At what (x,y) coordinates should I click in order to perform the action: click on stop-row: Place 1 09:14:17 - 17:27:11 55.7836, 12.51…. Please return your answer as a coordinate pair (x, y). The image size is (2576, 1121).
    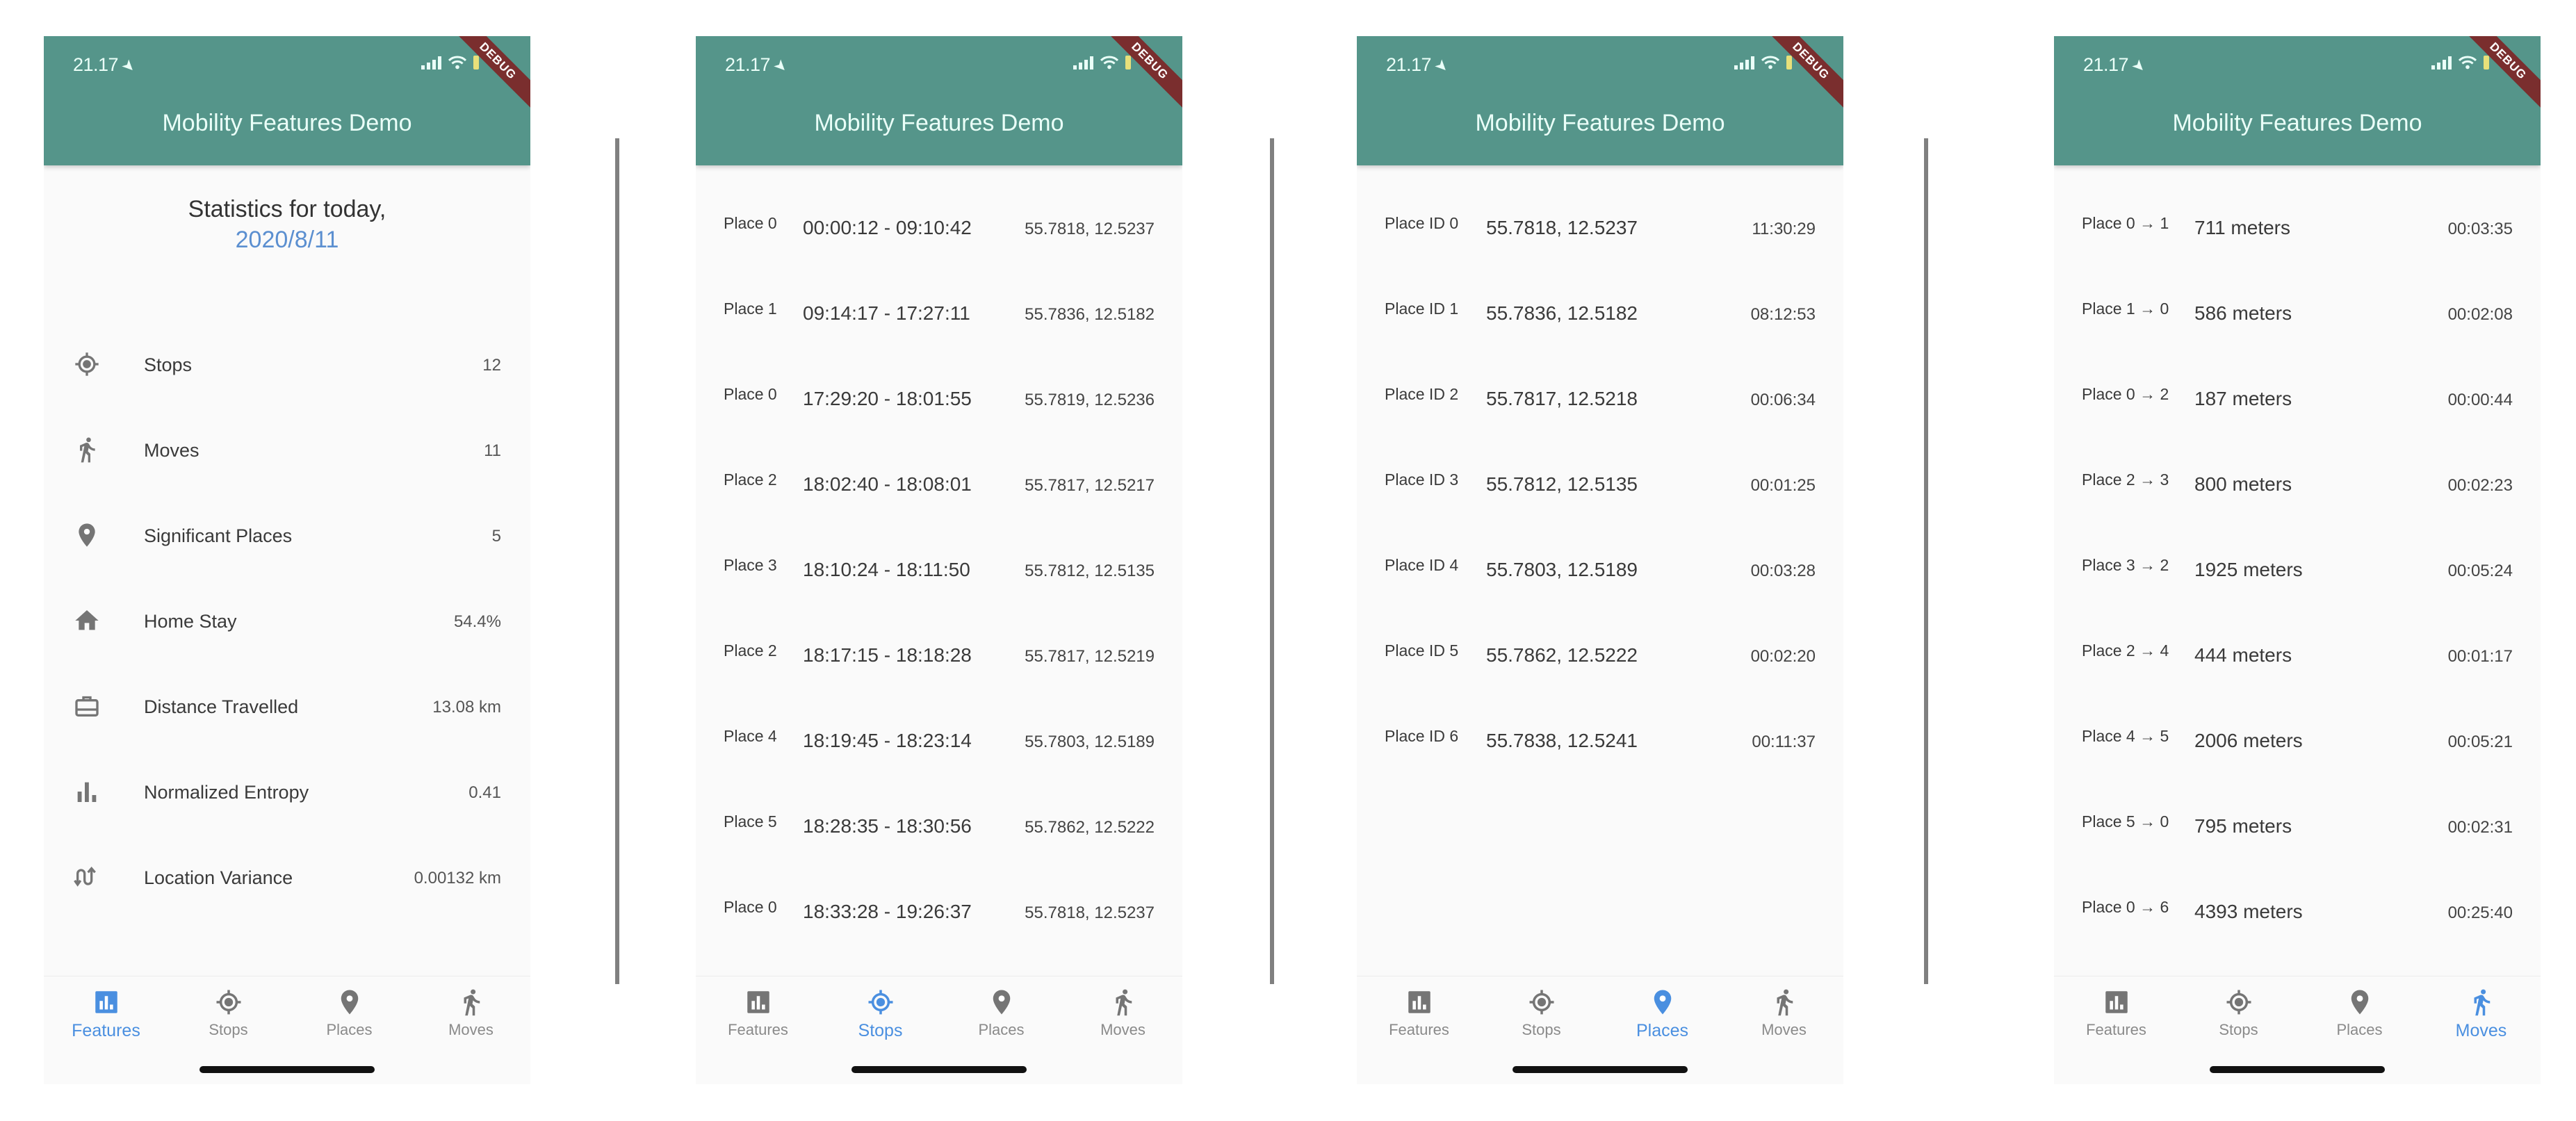
    Looking at the image, I should click on (939, 315).